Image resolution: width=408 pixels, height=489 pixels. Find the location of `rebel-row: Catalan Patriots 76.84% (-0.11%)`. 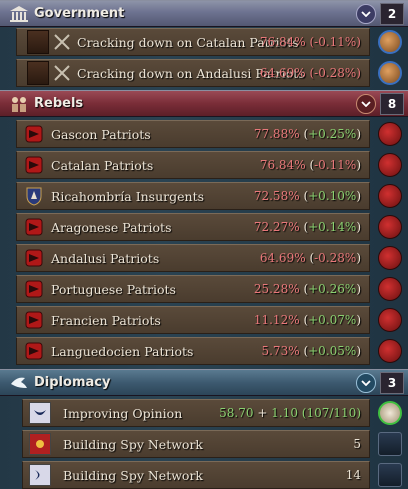

rebel-row: Catalan Patriots 76.84% (-0.11%) is located at coordinates (193, 165).